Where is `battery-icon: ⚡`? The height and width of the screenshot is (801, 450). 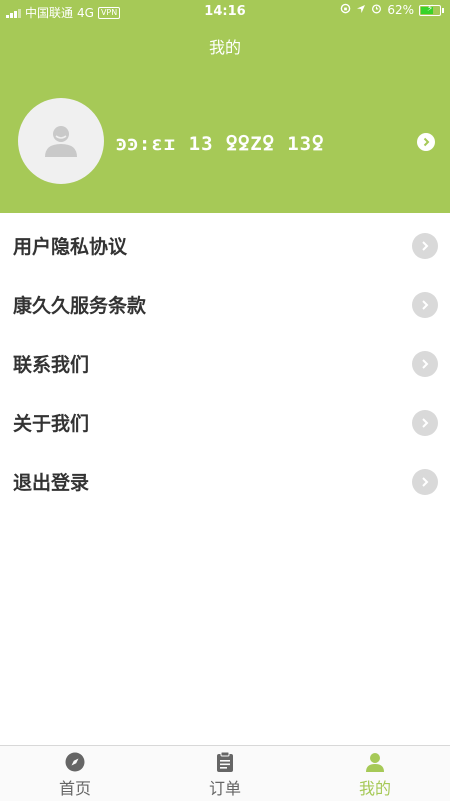
battery-icon: ⚡ is located at coordinates (430, 10).